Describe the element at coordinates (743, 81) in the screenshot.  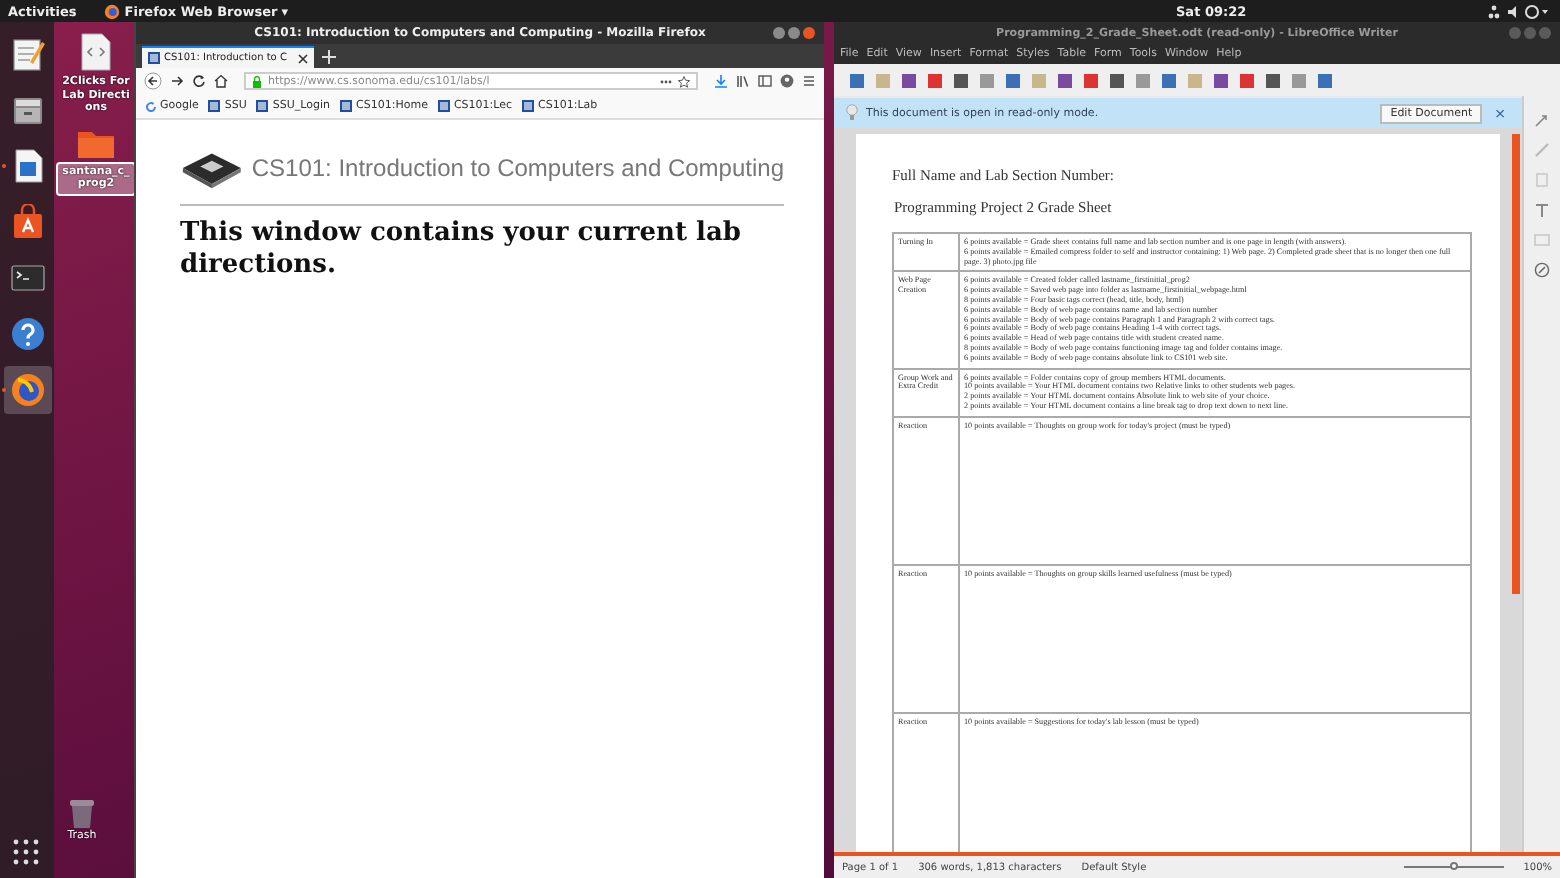
I see `library-icon` at that location.